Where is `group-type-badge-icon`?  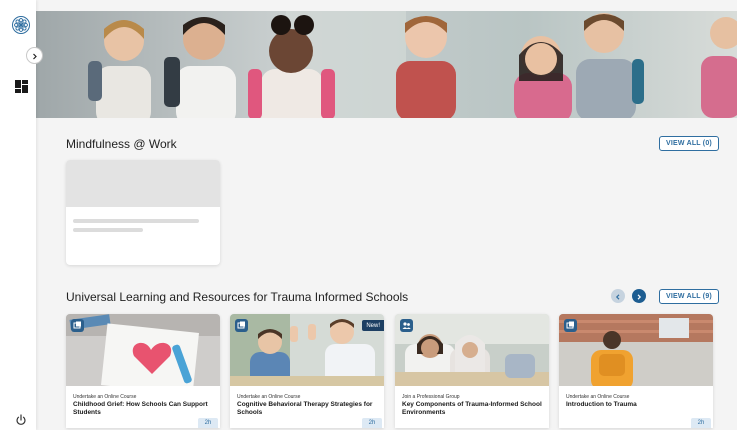 group-type-badge-icon is located at coordinates (406, 325).